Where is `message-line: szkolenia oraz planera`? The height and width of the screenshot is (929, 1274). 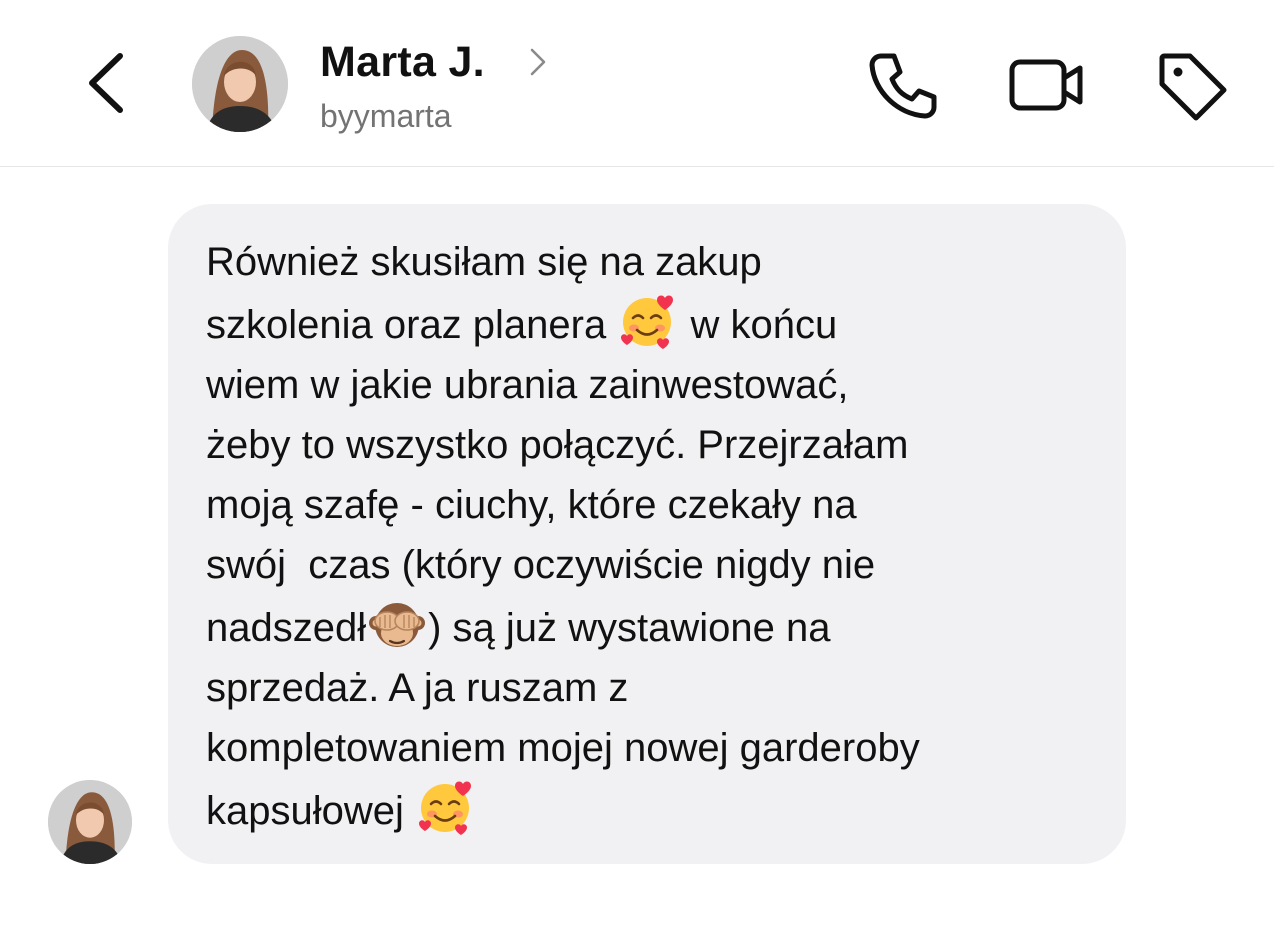
message-line: szkolenia oraz planera is located at coordinates (406, 325).